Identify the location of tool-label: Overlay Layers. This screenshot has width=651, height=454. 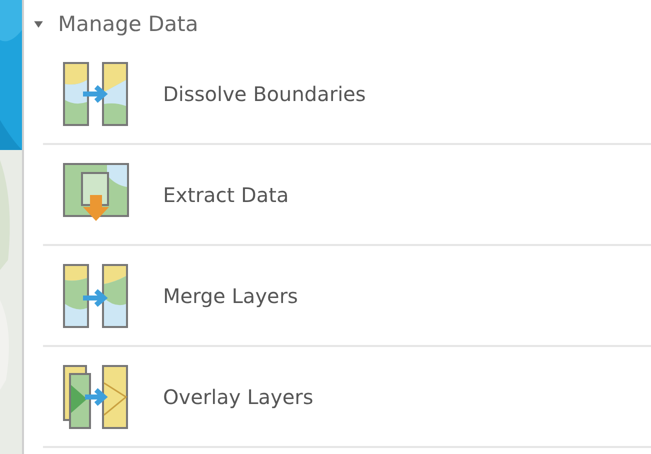
(238, 396).